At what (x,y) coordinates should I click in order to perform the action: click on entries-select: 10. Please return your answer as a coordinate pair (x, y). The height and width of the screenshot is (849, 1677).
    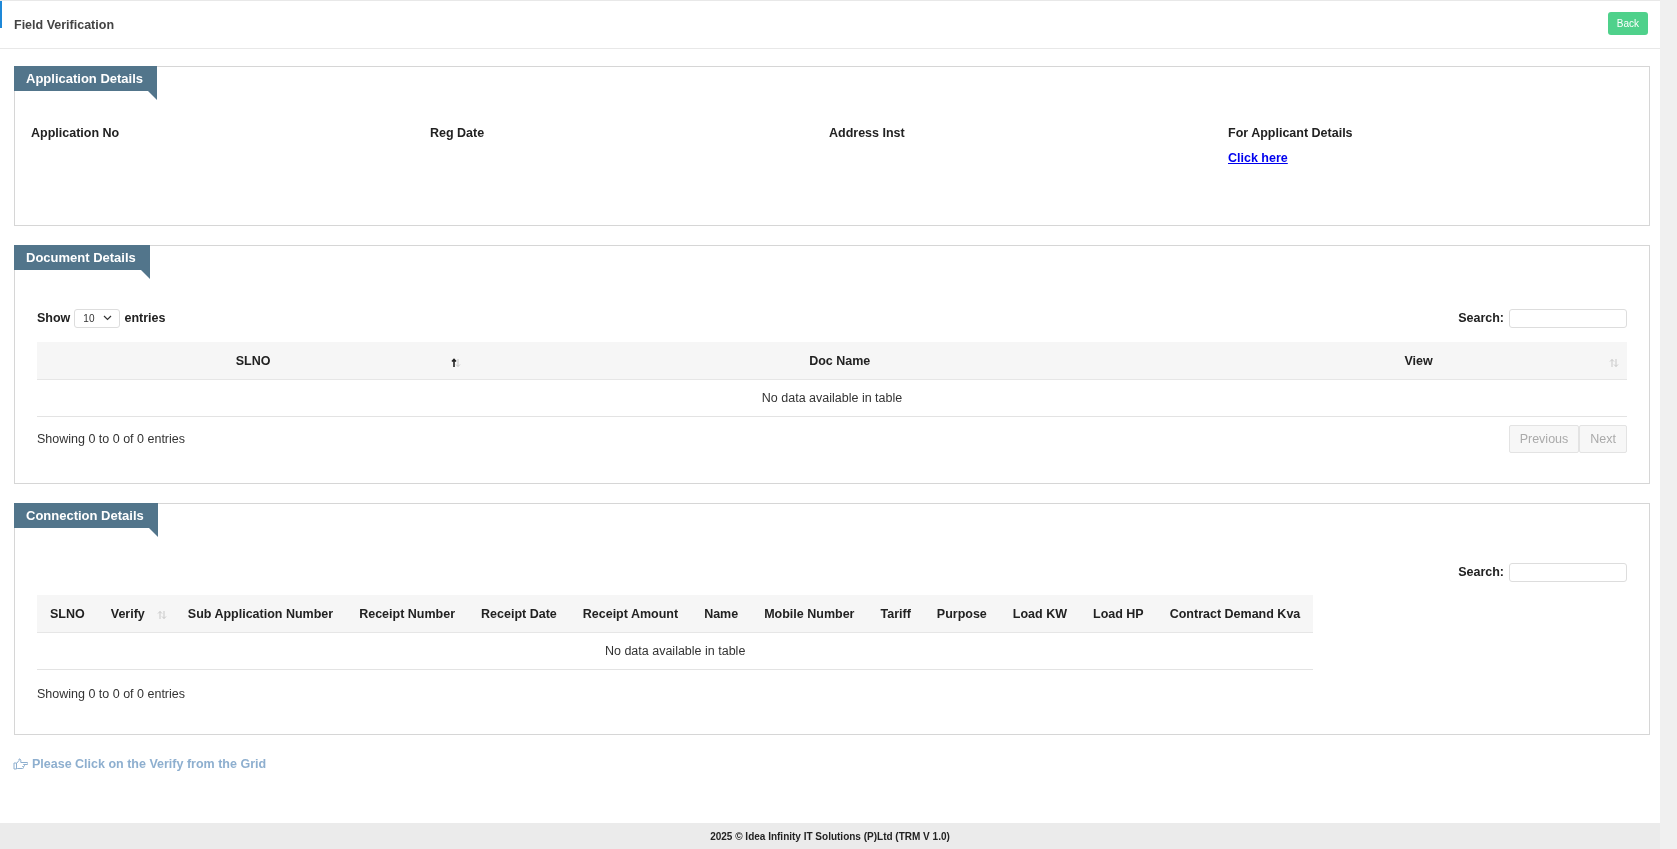
    Looking at the image, I should click on (97, 318).